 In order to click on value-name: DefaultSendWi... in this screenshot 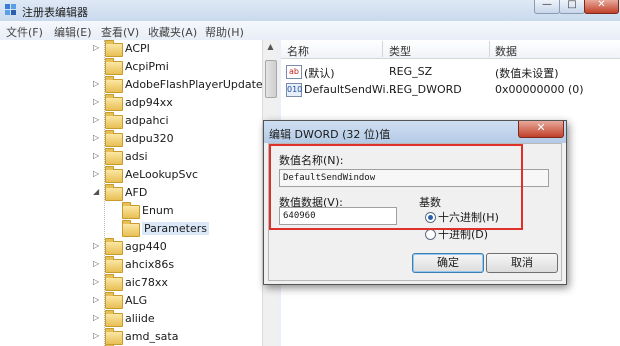, I will do `click(350, 89)`.